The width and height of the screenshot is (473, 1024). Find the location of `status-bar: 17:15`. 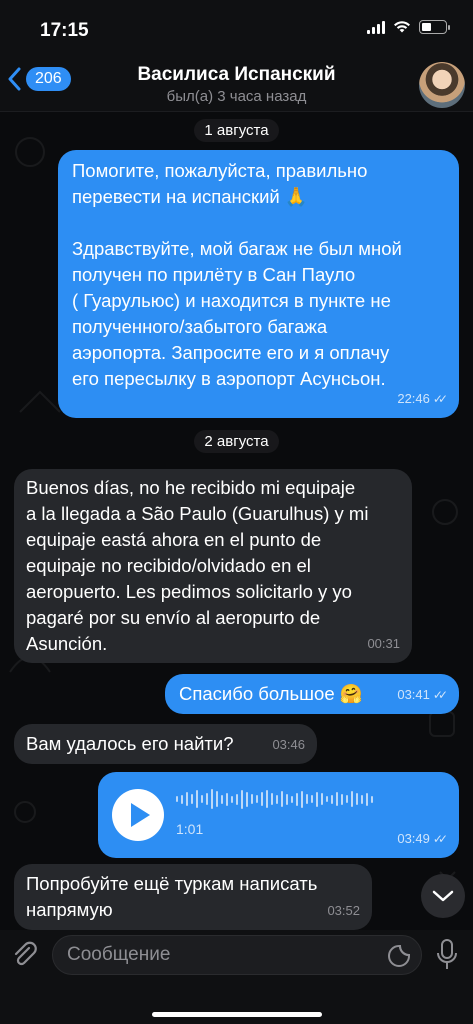

status-bar: 17:15 is located at coordinates (236, 28).